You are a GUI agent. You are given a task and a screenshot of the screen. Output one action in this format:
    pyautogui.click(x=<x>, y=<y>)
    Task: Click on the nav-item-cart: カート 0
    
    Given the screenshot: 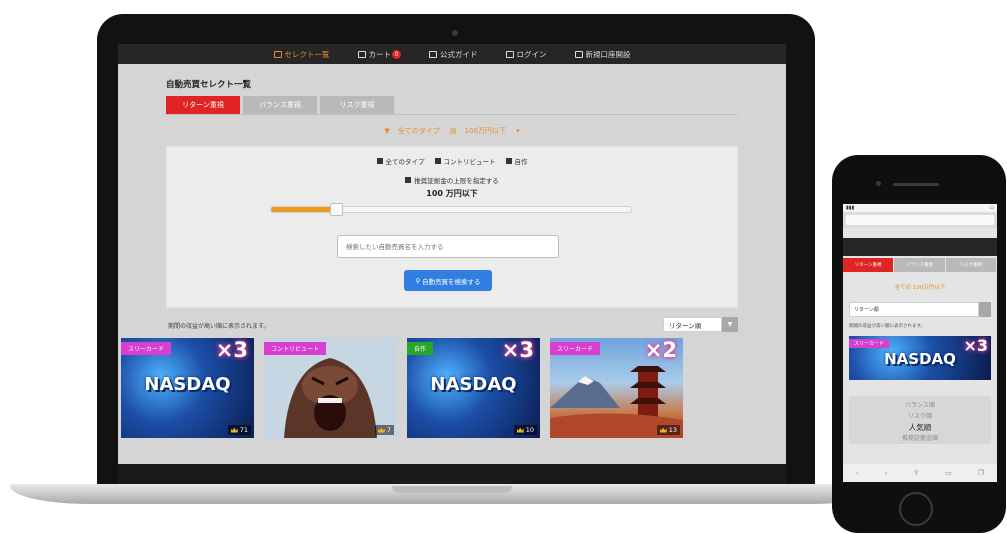 What is the action you would take?
    pyautogui.click(x=379, y=54)
    